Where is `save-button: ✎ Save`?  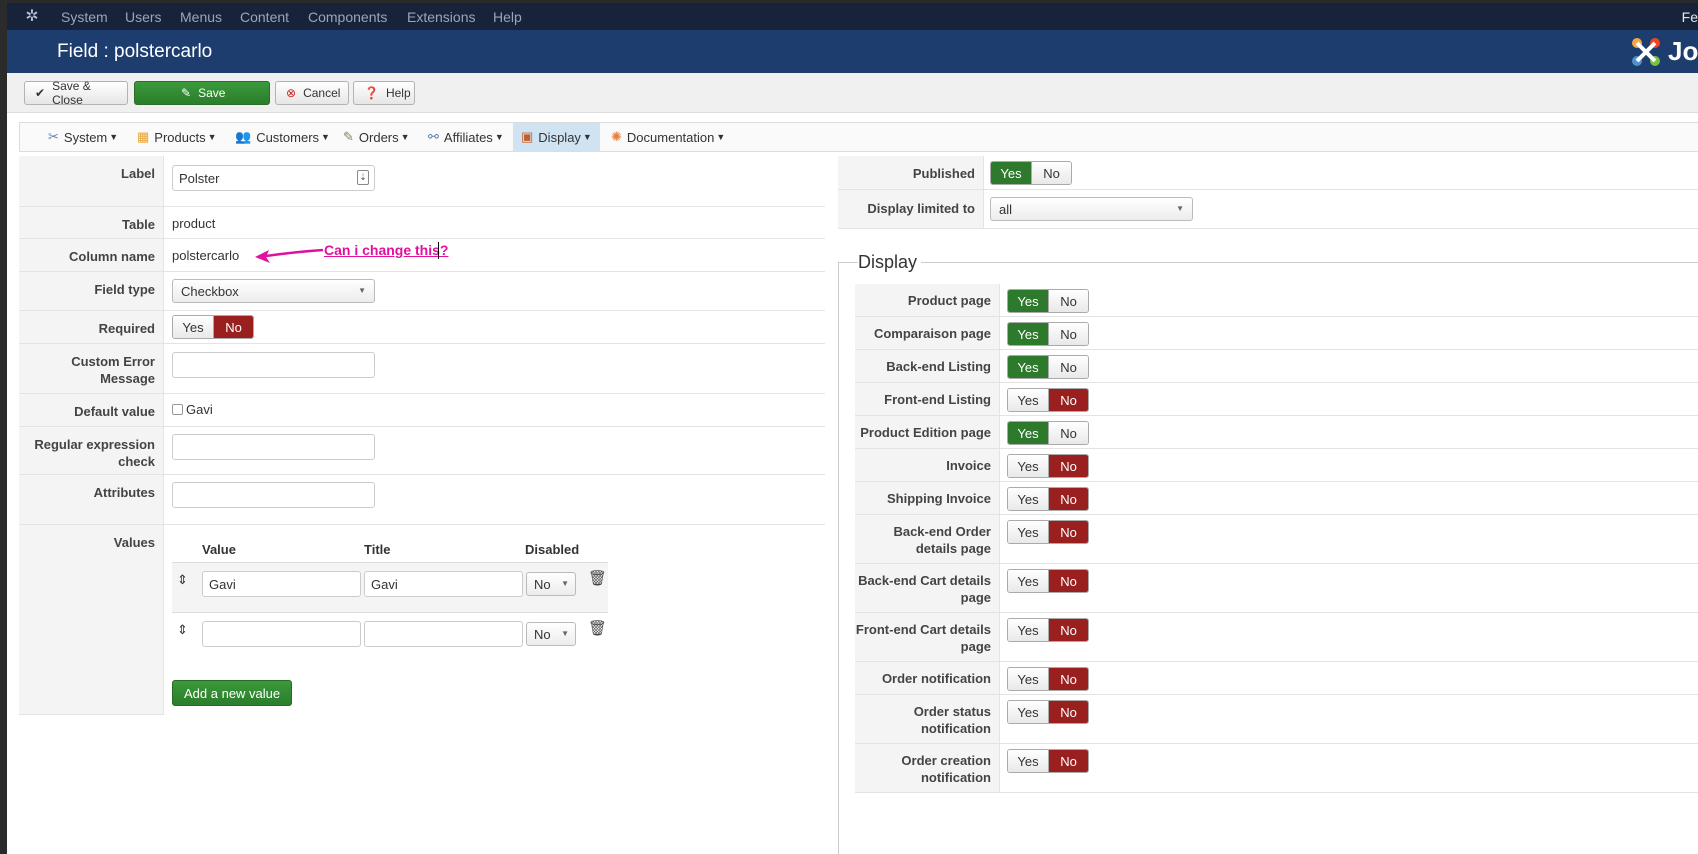
save-button: ✎ Save is located at coordinates (202, 93).